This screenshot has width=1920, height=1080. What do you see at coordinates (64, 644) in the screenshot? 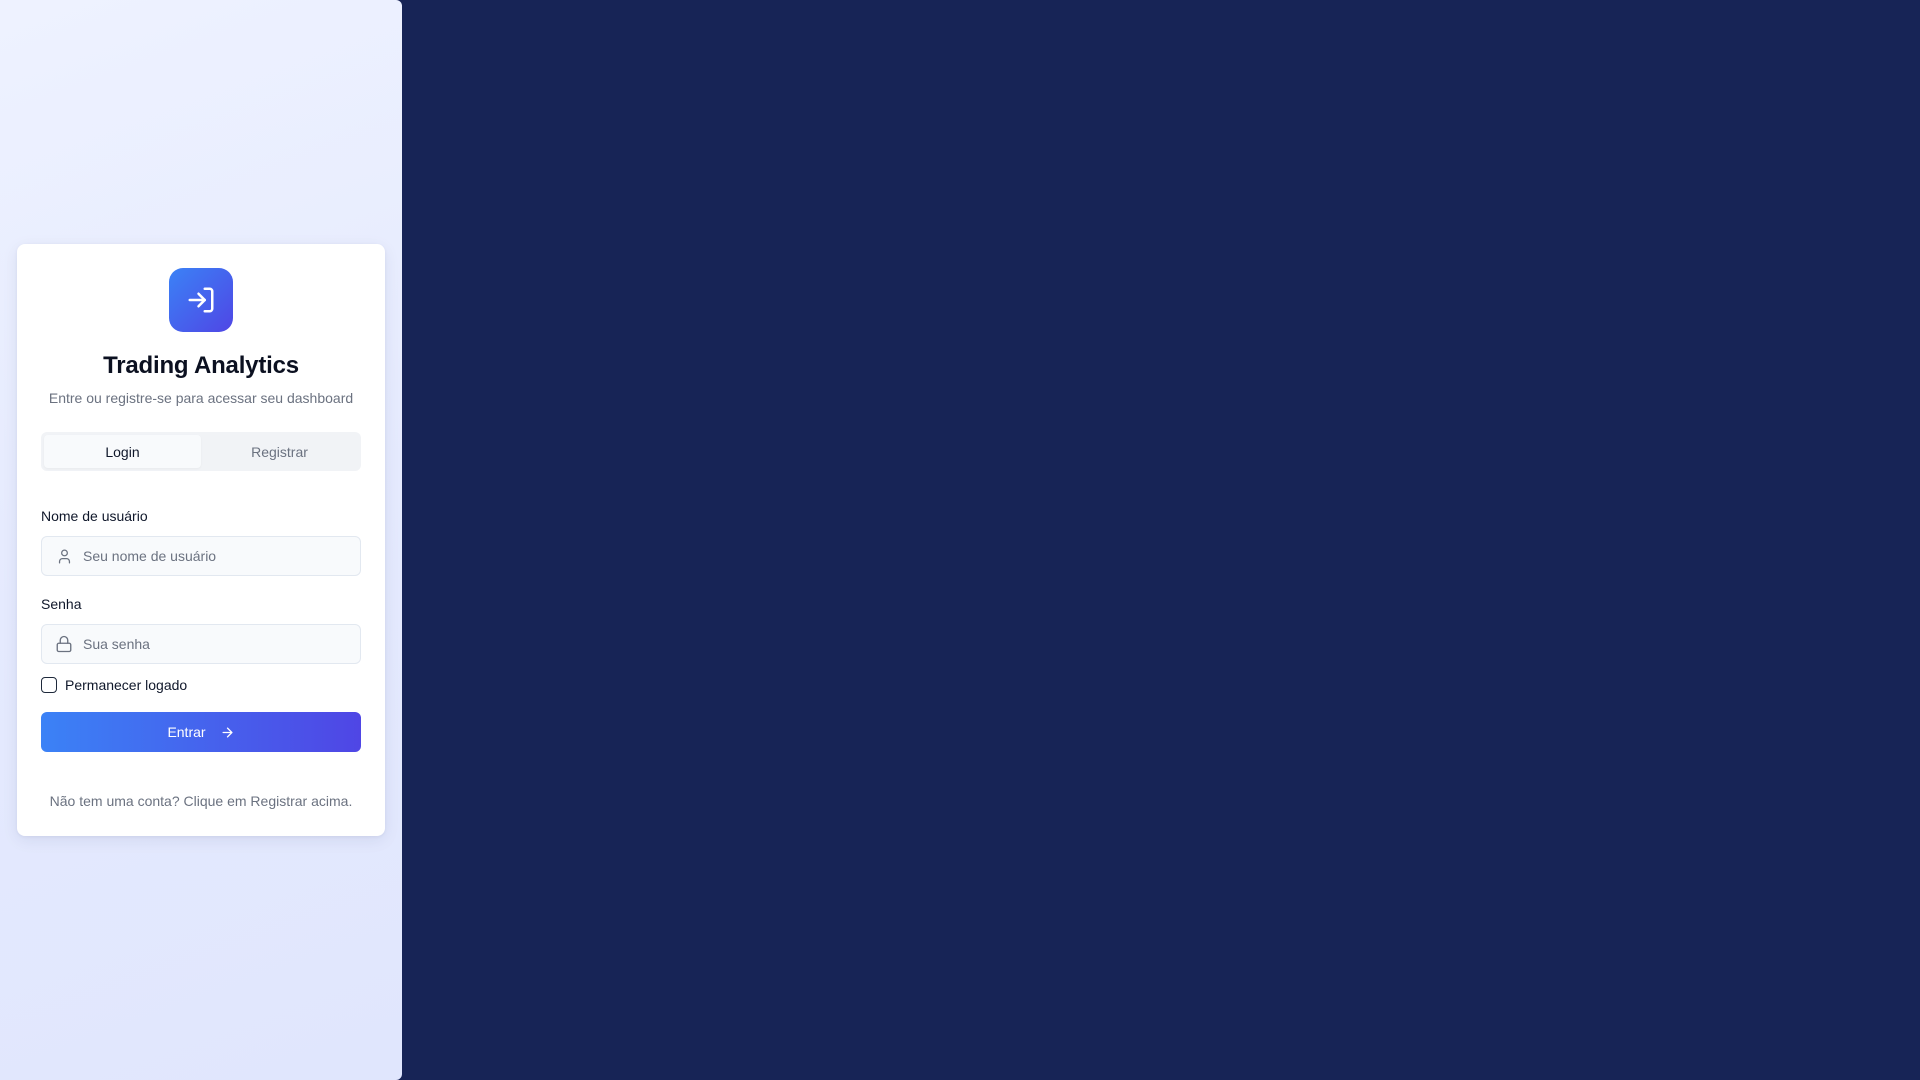
I see `lock-icon` at bounding box center [64, 644].